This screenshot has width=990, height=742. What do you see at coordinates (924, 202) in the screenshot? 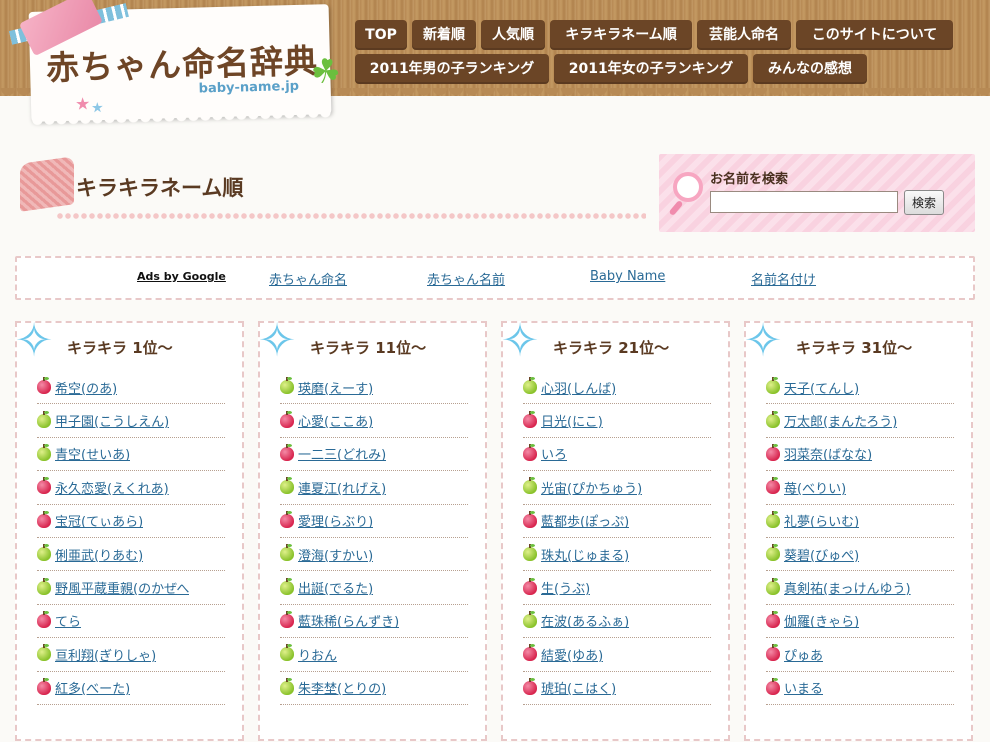
I see `search-button: 検索` at bounding box center [924, 202].